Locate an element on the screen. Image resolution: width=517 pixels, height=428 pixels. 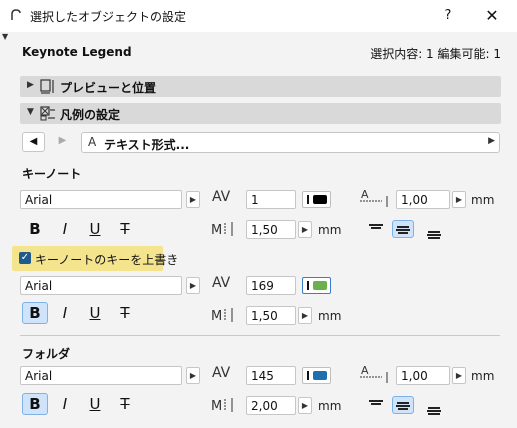
pen-value: 145 is located at coordinates (262, 376).